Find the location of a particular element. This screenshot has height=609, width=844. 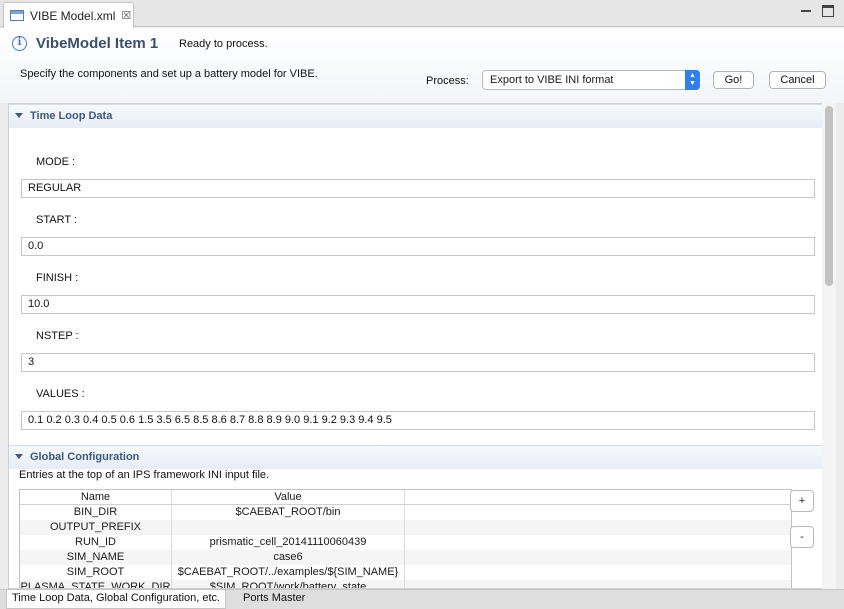

row-value-cell: $CAEBAT_ROOT/bin is located at coordinates (288, 512).